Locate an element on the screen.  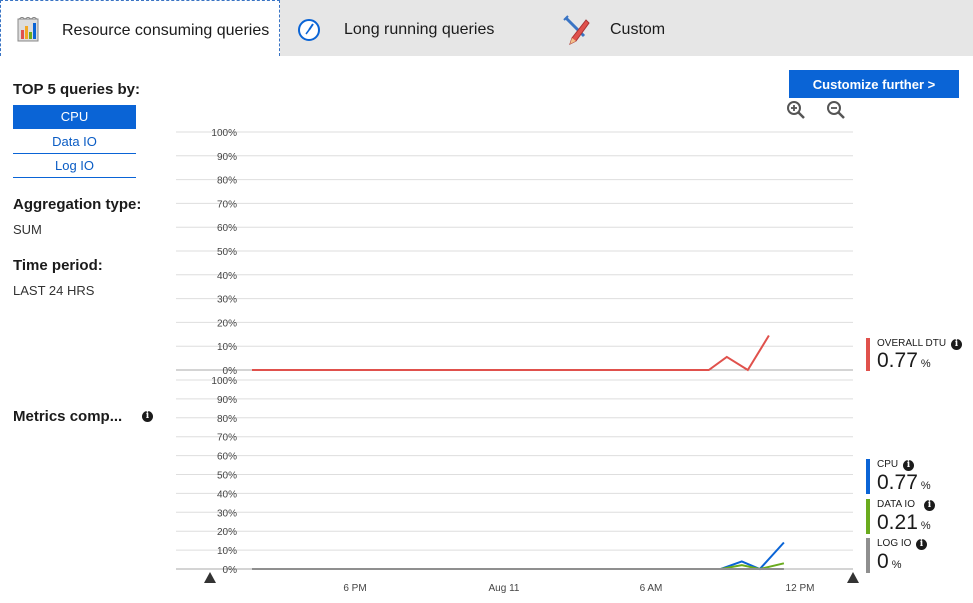
x-tick-label: 12 PM is located at coordinates (800, 588).